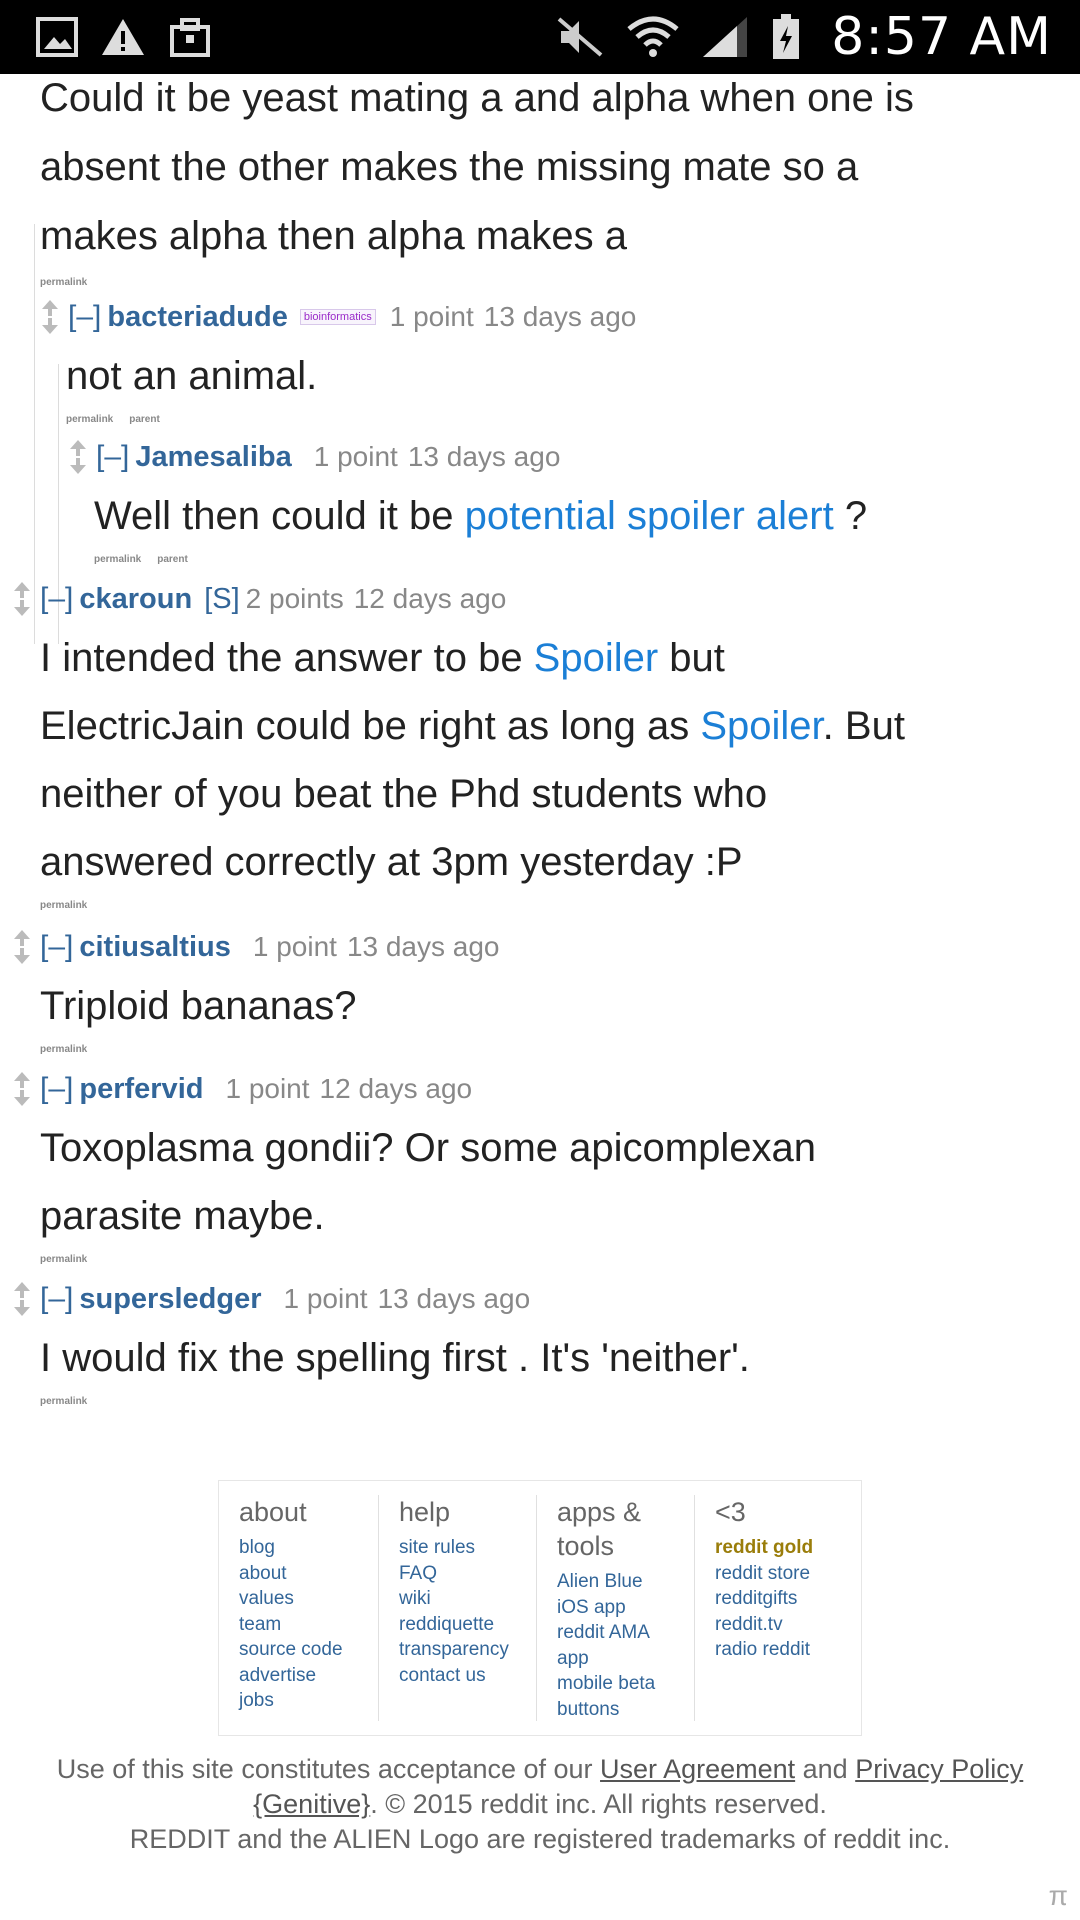 This screenshot has height=1920, width=1080. Describe the element at coordinates (198, 1006) in the screenshot. I see `comment-body: Triploid bananas?` at that location.